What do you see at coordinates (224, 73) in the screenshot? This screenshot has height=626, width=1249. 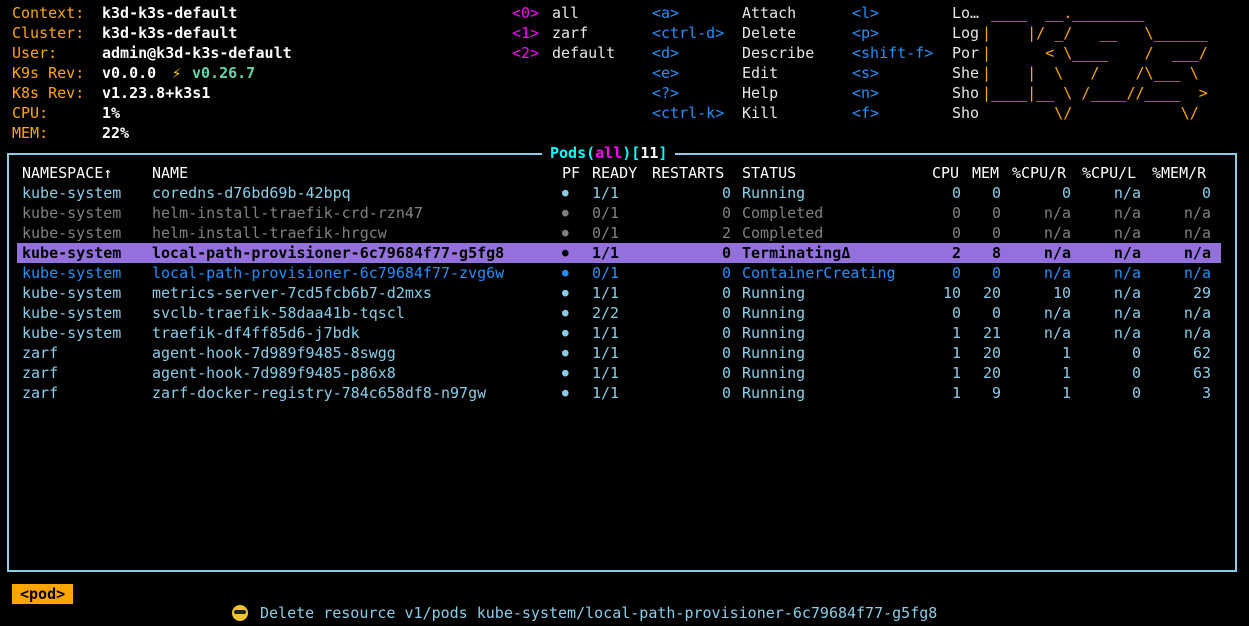 I see `k9s-rev-latest: v0.26.7` at bounding box center [224, 73].